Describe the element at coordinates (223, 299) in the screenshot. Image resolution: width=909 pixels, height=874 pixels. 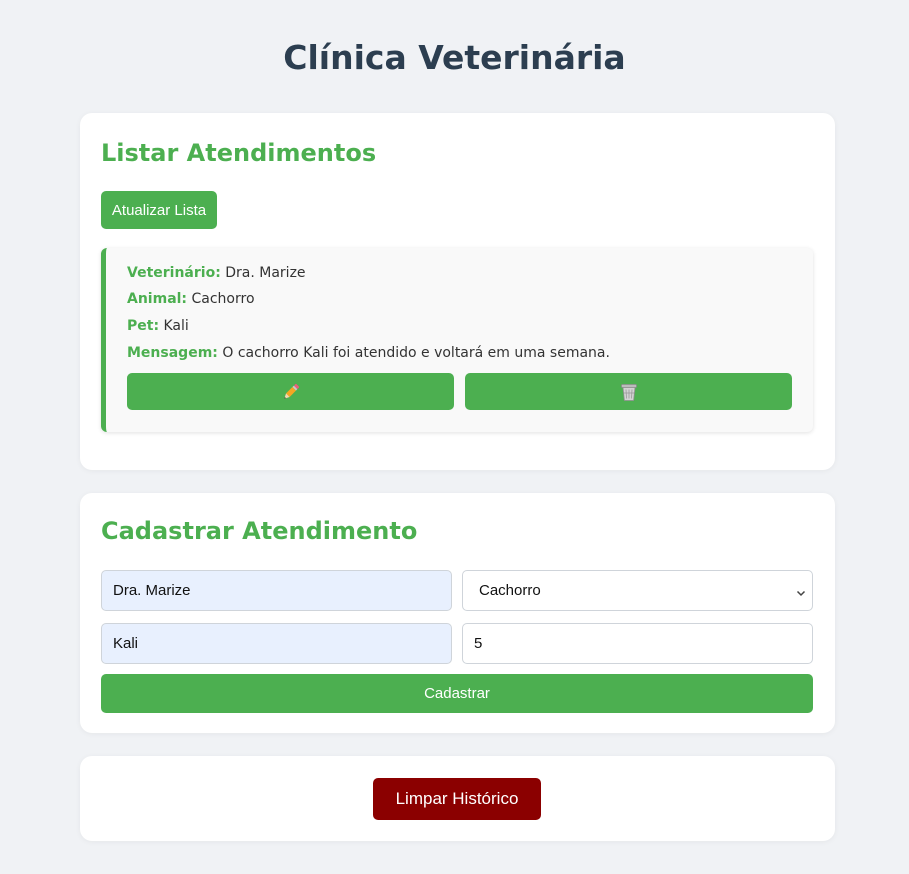
I see `record-animal-value: Cachorro` at that location.